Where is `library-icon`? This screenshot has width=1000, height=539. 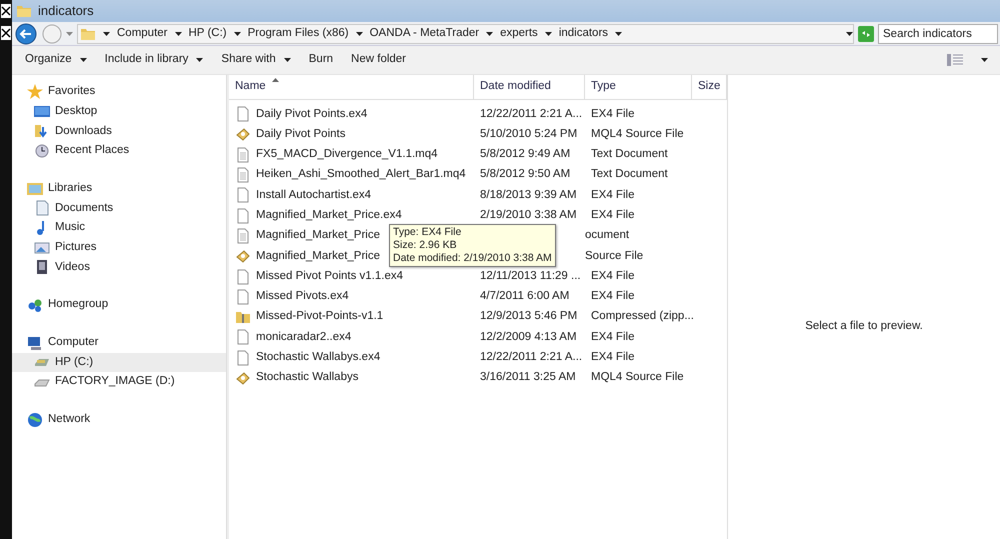
library-icon is located at coordinates (35, 188).